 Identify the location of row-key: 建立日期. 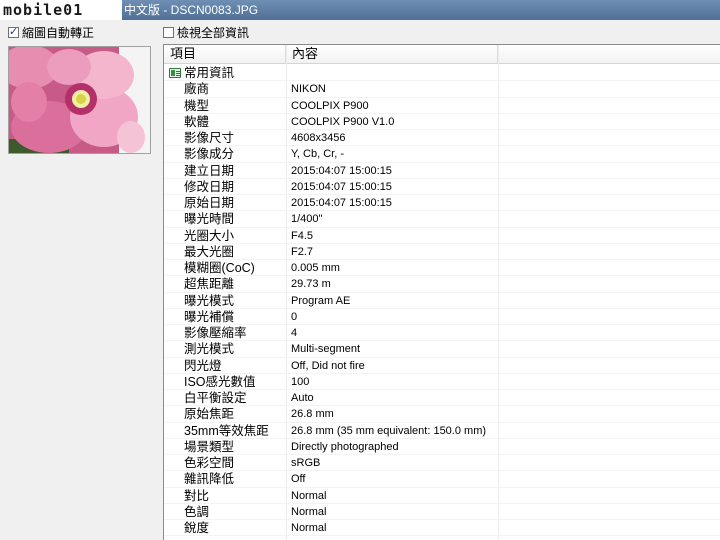
(209, 170).